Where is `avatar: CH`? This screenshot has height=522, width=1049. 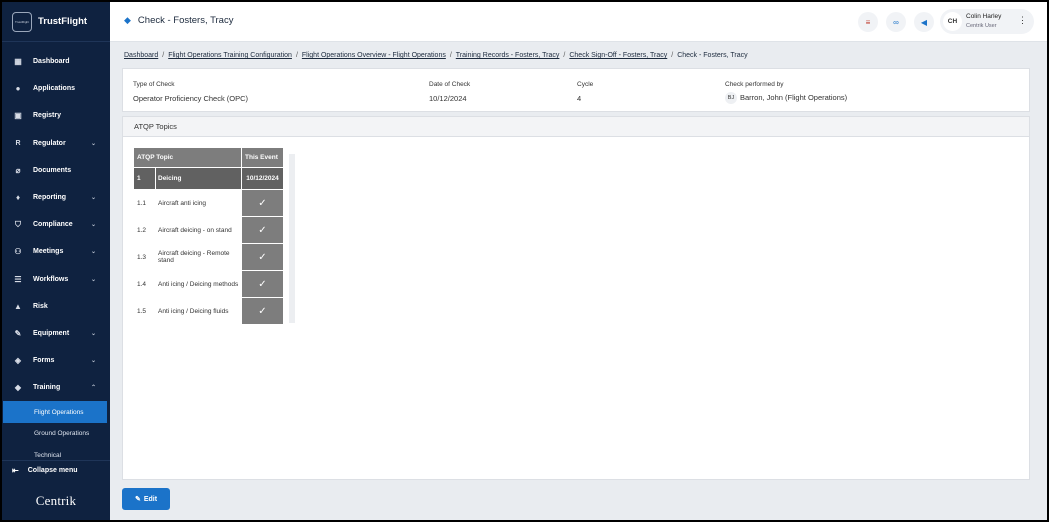 avatar: CH is located at coordinates (952, 21).